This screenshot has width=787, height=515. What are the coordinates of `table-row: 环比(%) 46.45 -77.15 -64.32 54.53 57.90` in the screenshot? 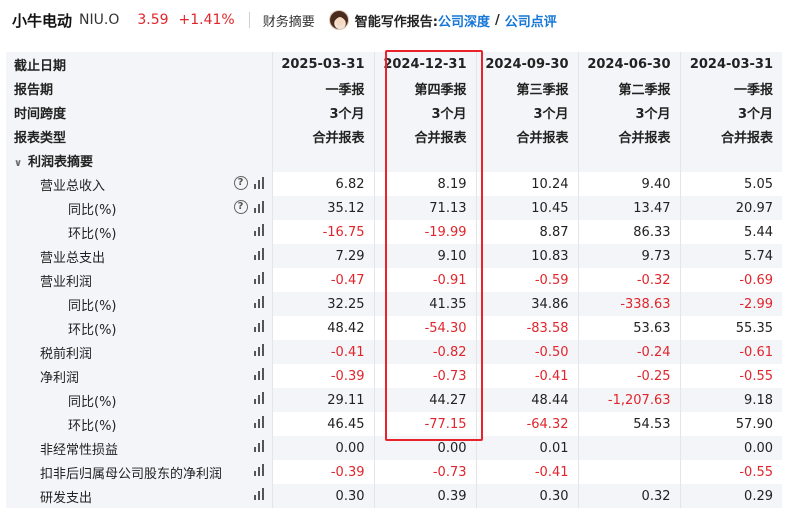 It's located at (394, 424).